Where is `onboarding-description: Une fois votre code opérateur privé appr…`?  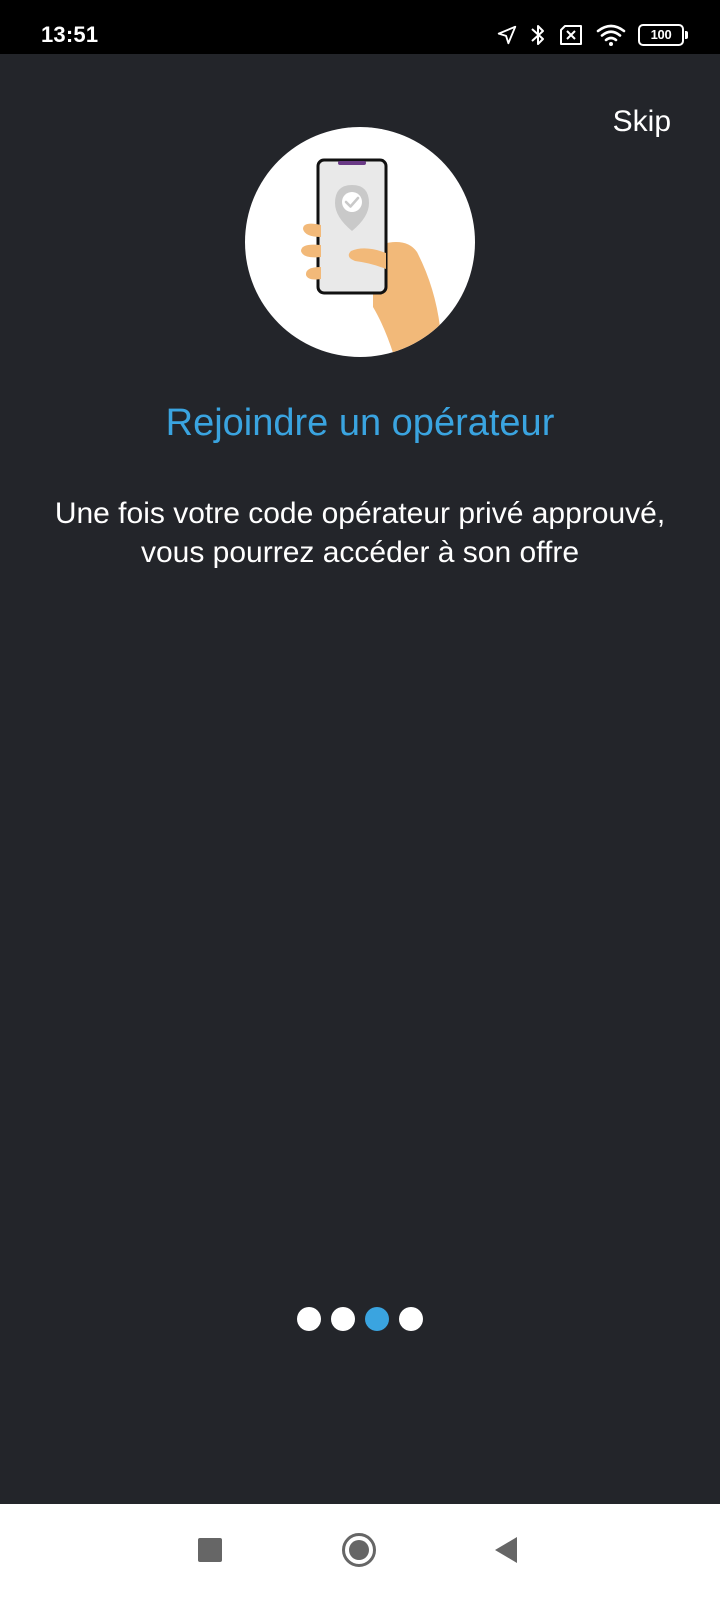 onboarding-description: Une fois votre code opérateur privé appr… is located at coordinates (360, 533).